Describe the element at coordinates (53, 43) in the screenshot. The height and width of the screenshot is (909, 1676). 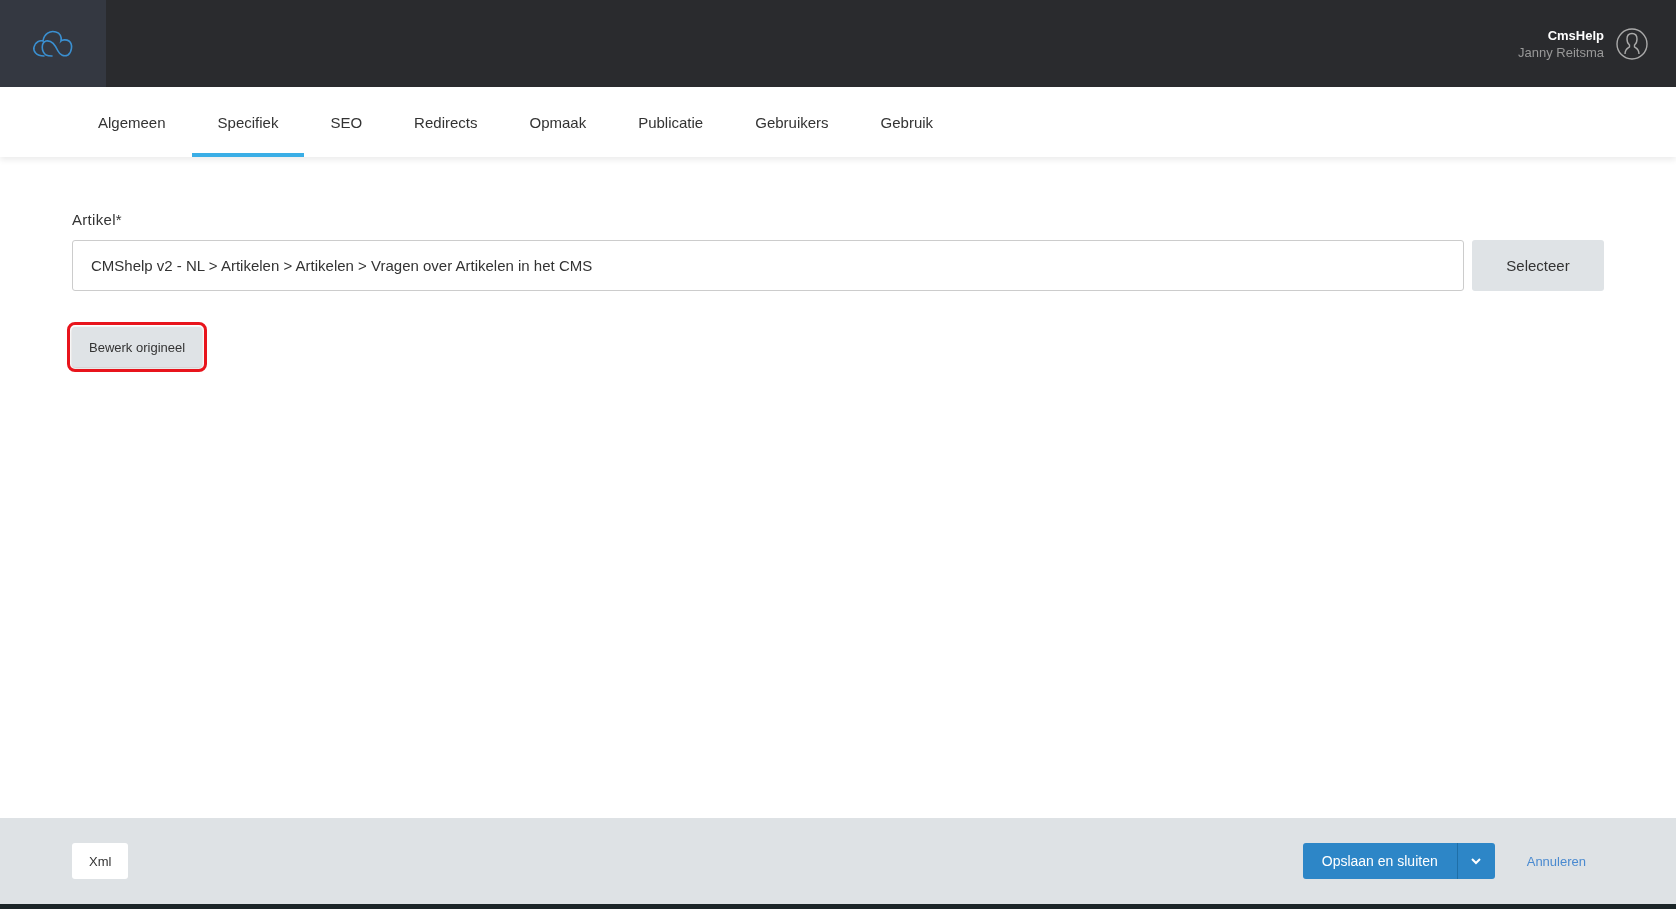
I see `cloud-logo-icon` at that location.